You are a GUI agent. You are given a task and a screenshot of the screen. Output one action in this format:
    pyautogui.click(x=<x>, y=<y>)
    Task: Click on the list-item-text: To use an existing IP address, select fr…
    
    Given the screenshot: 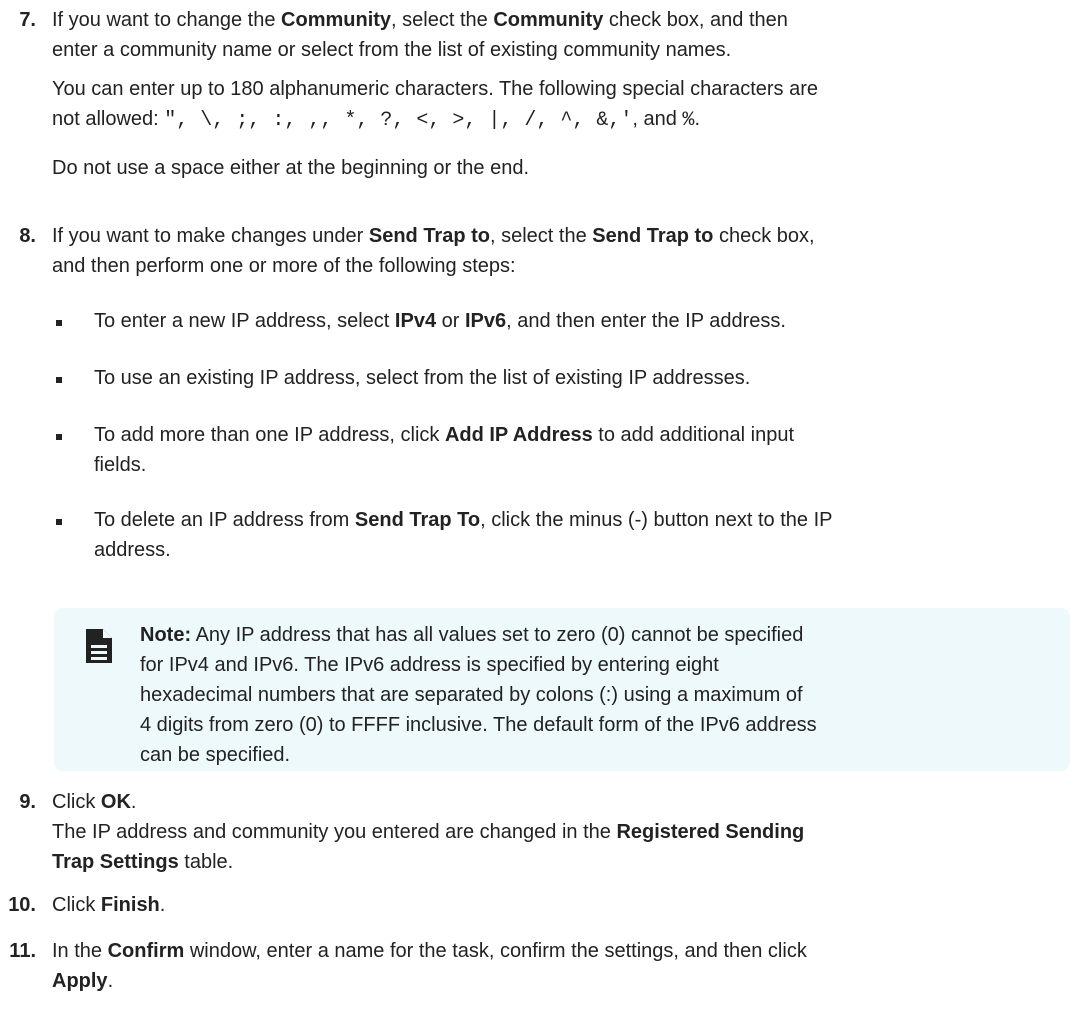 What is the action you would take?
    pyautogui.click(x=422, y=378)
    